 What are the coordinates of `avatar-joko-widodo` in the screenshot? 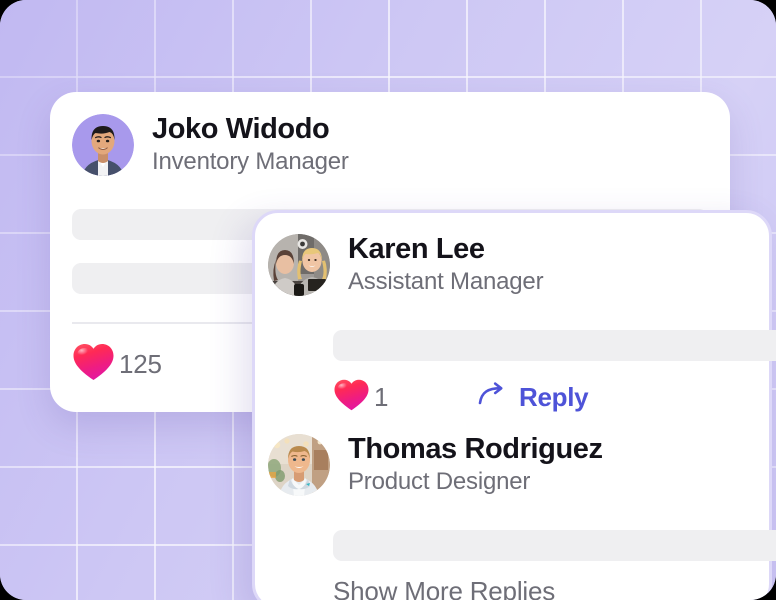 It's located at (103, 144).